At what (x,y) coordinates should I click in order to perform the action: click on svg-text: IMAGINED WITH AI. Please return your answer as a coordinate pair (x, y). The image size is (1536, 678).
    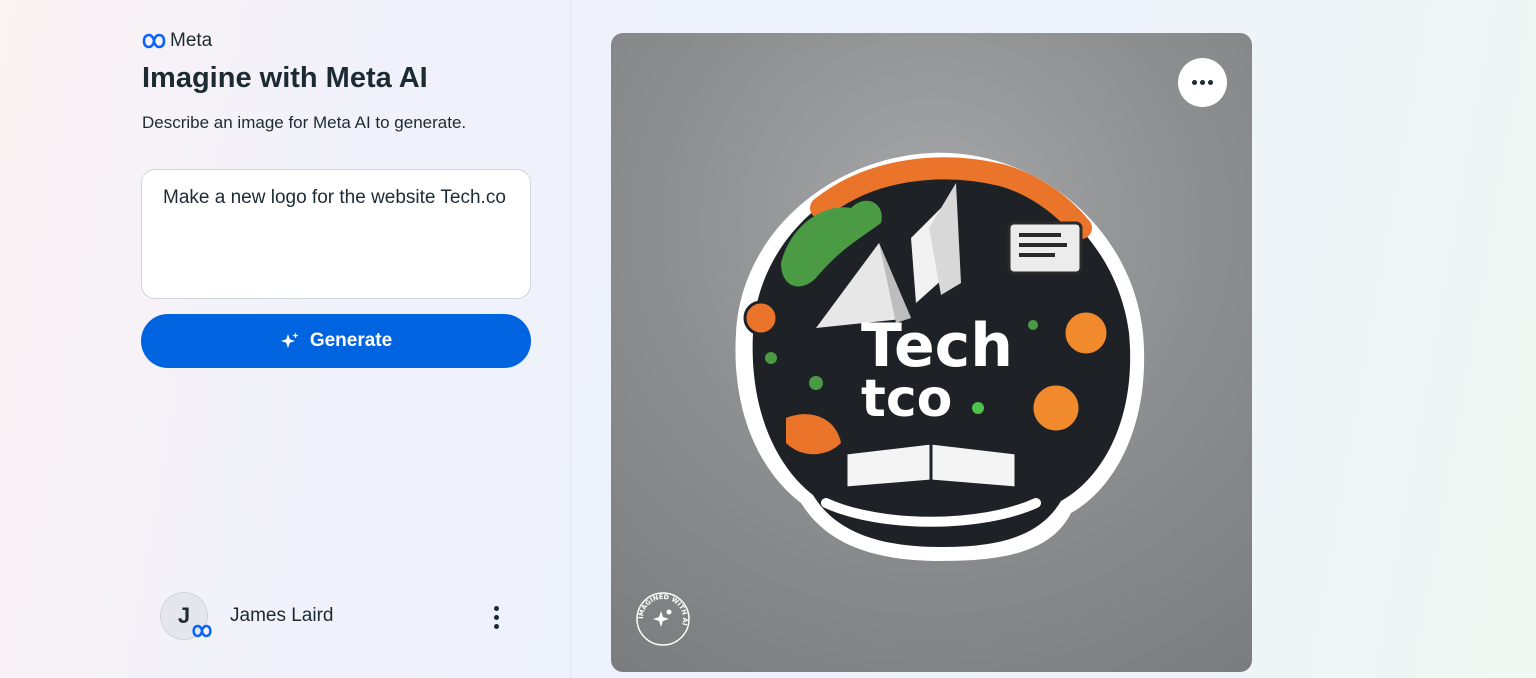
    Looking at the image, I should click on (663, 609).